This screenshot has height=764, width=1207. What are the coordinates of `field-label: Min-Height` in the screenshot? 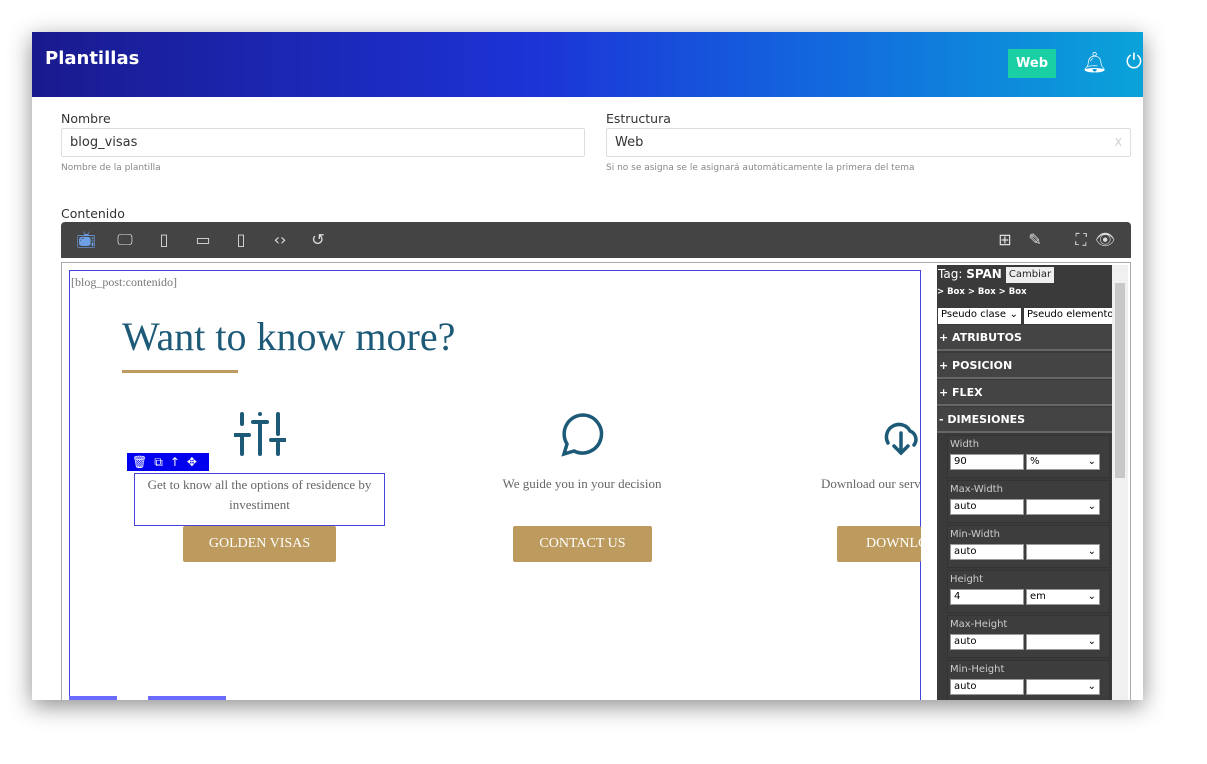 It's located at (977, 669).